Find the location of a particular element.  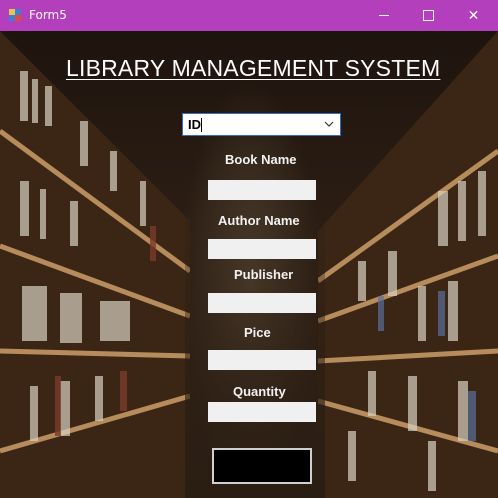

submit-button is located at coordinates (262, 466).